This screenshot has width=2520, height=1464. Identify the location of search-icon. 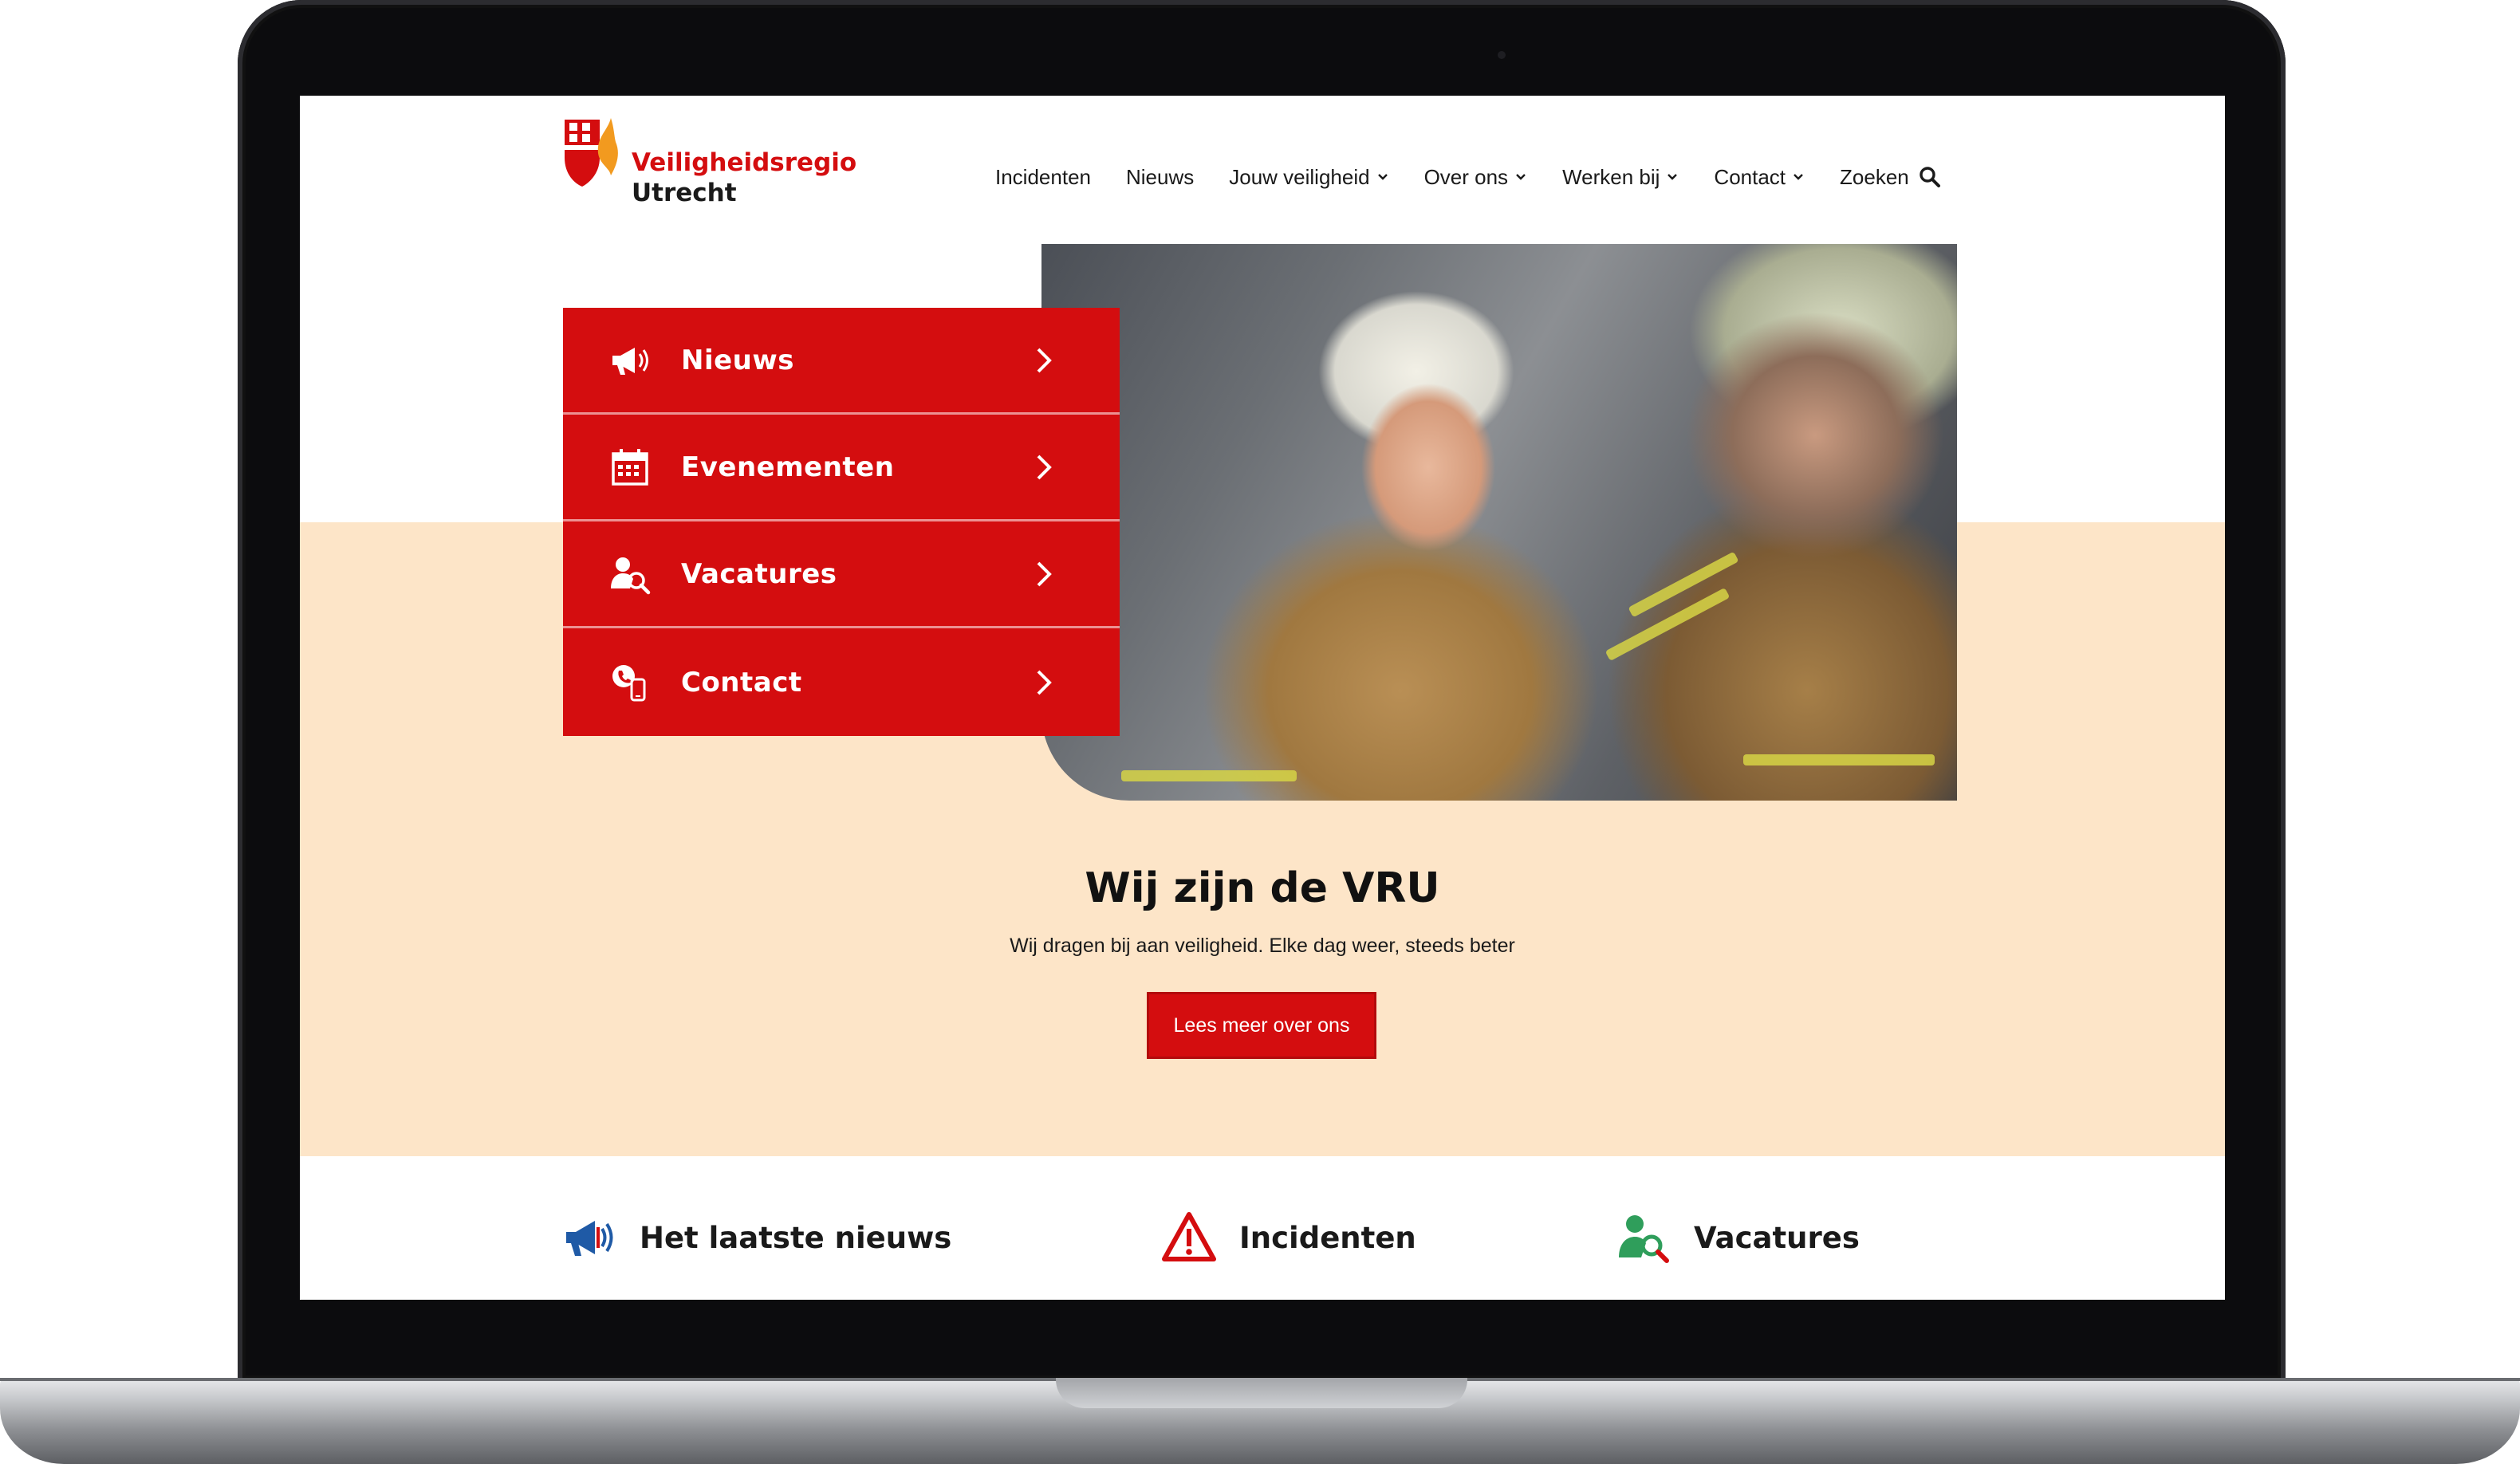
(1930, 177).